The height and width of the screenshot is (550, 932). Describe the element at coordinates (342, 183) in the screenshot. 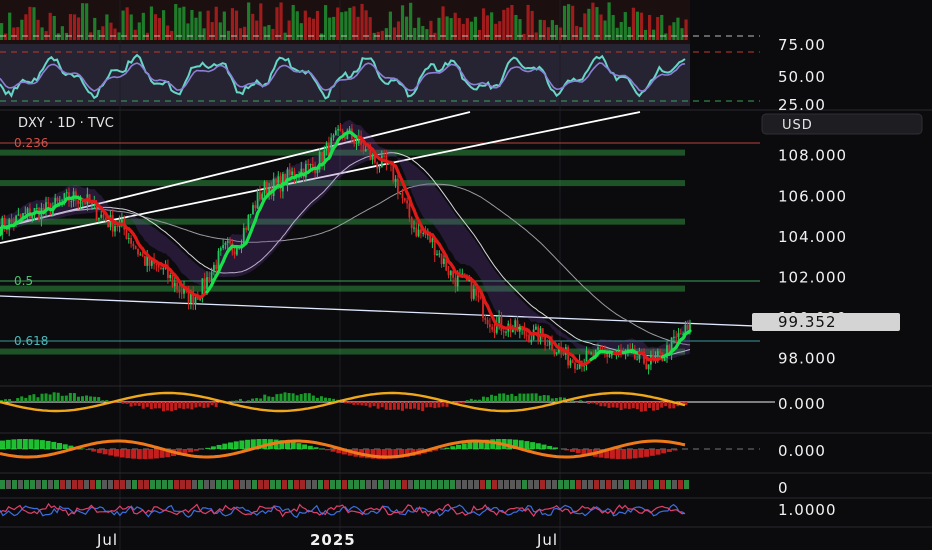

I see `level-band` at that location.